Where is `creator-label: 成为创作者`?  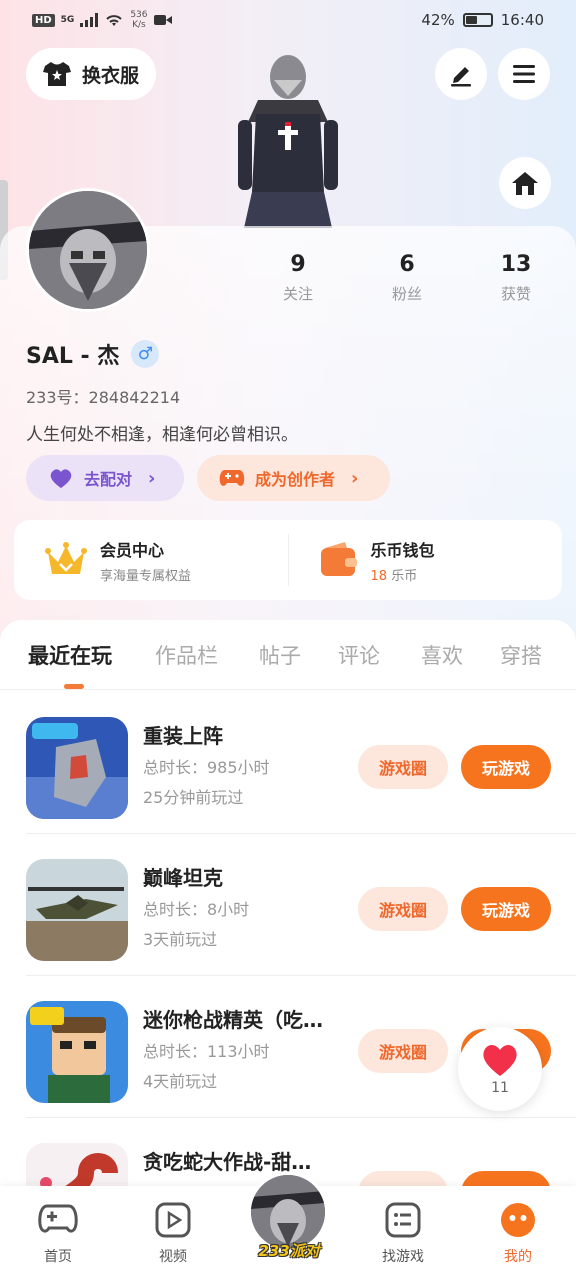
creator-label: 成为创作者 is located at coordinates (295, 479).